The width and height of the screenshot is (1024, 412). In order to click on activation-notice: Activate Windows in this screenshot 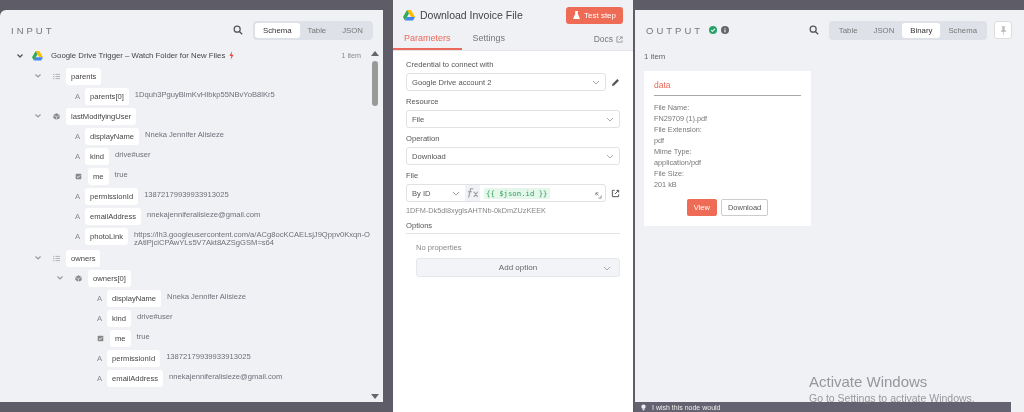, I will do `click(869, 382)`.